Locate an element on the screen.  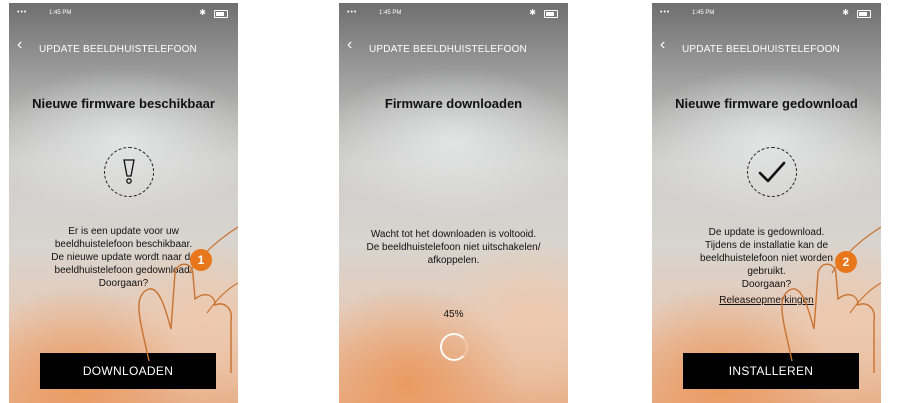
message-line: Wacht tot het downloaden is voltooid. is located at coordinates (453, 234).